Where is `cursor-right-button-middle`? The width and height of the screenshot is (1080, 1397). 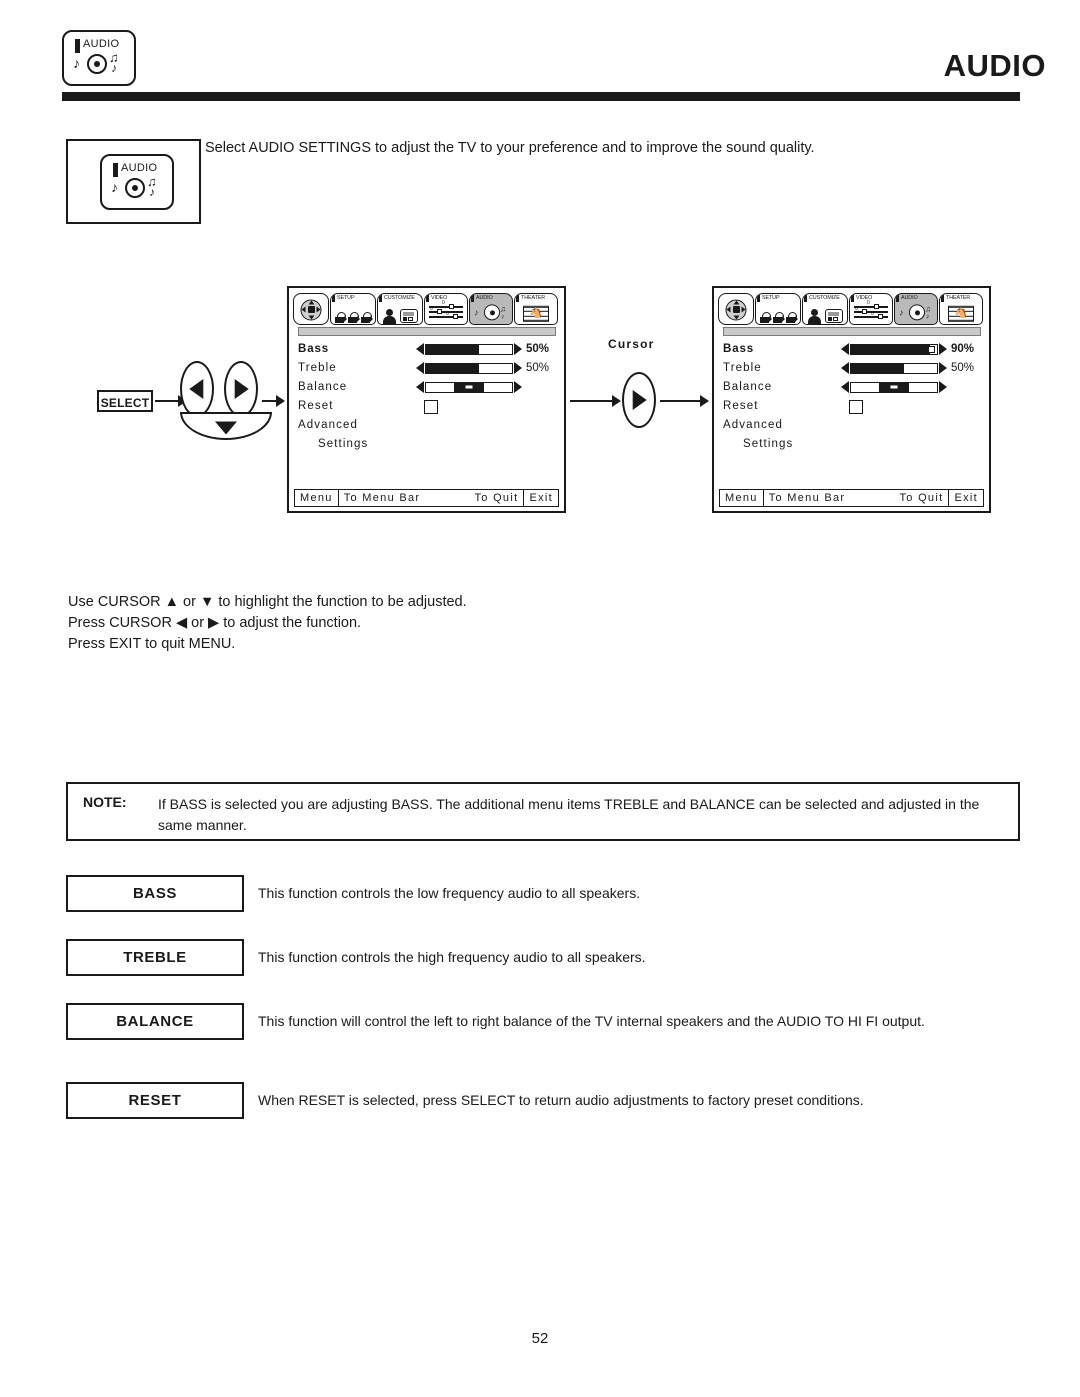 cursor-right-button-middle is located at coordinates (639, 400).